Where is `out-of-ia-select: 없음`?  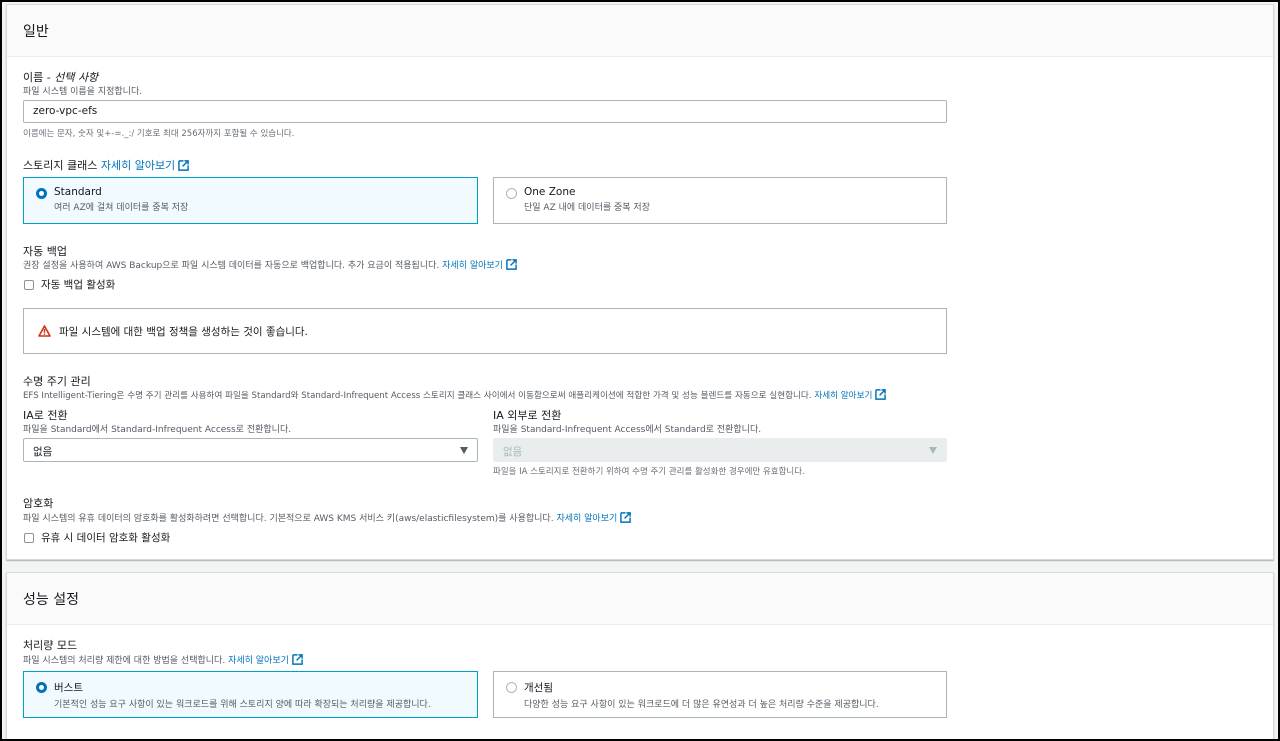 out-of-ia-select: 없음 is located at coordinates (720, 450).